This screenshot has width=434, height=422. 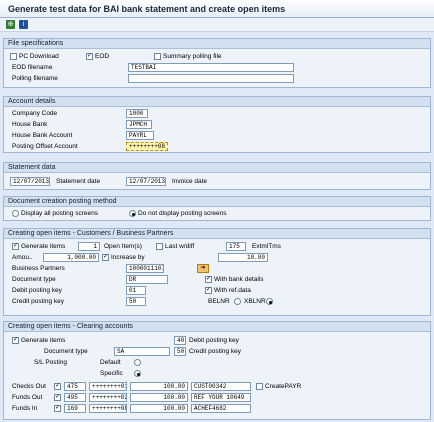 I want to click on multiple-selection-button: ➔, so click(x=203, y=268).